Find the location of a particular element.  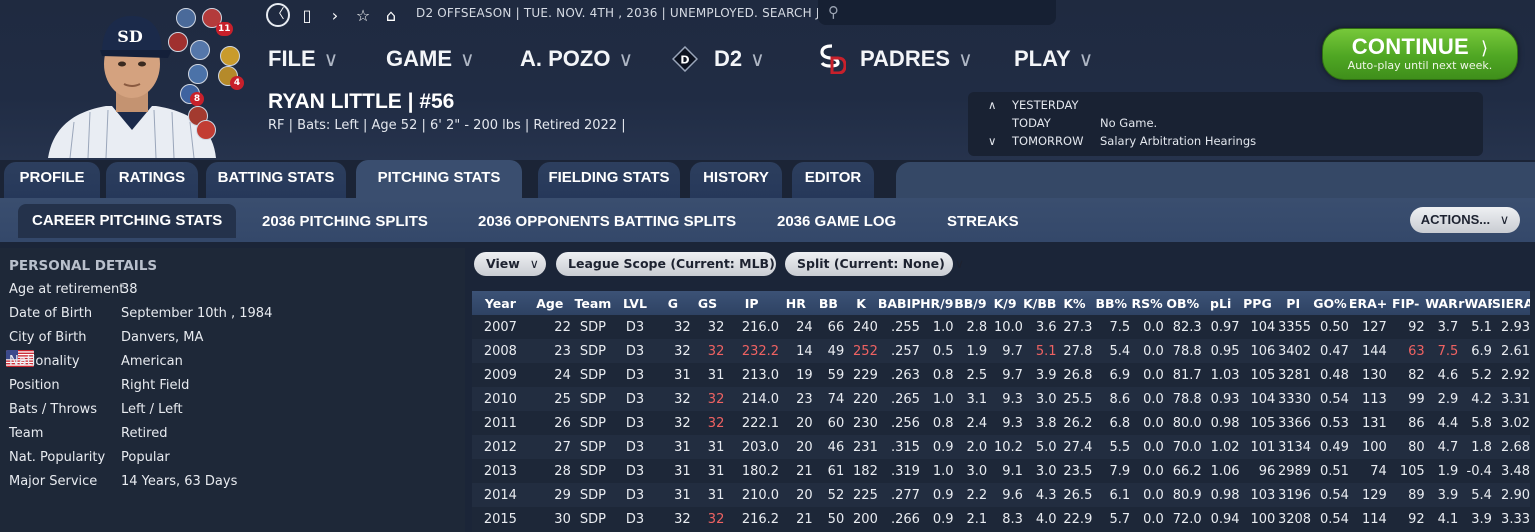

column-header: K is located at coordinates (861, 303).